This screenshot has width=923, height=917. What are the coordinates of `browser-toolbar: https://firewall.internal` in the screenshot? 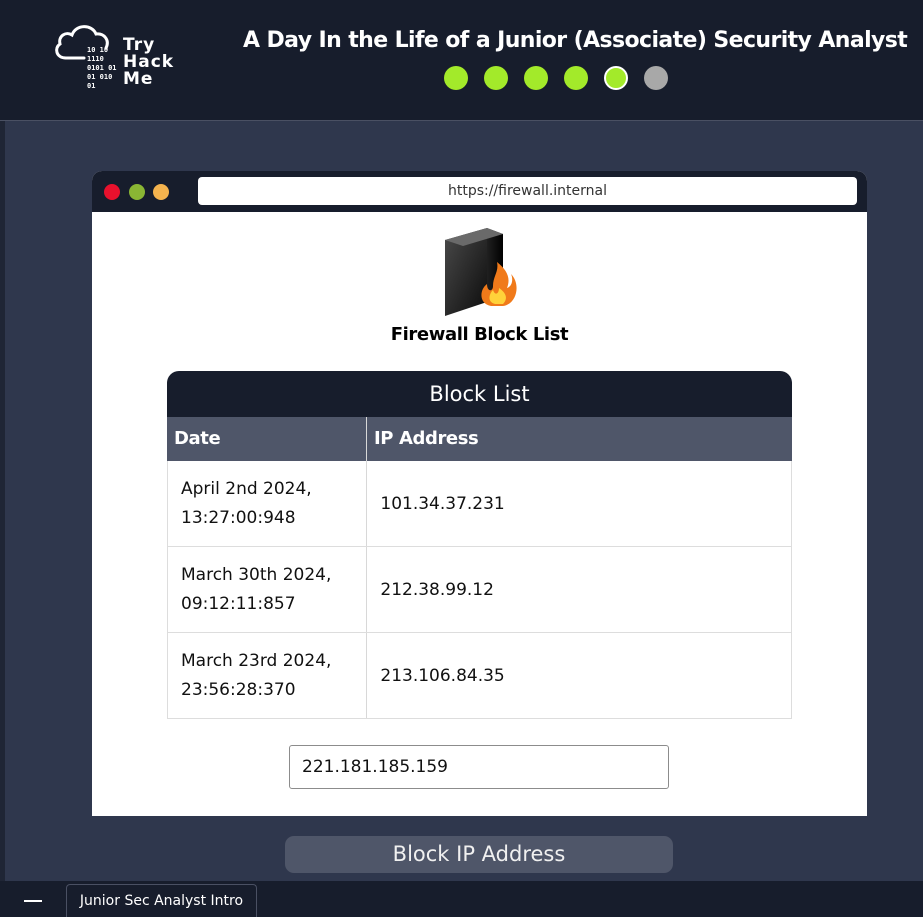 It's located at (479, 191).